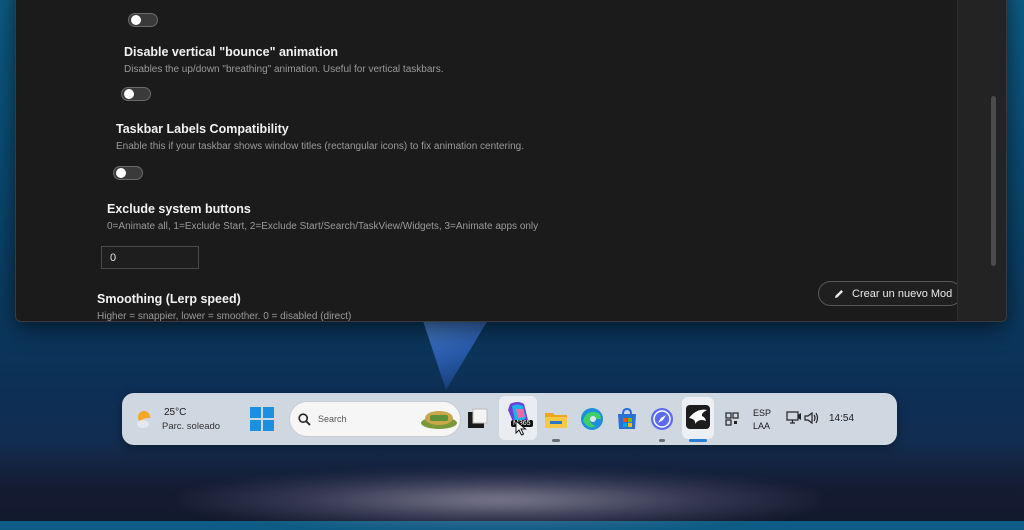 This screenshot has width=1024, height=530. Describe the element at coordinates (191, 426) in the screenshot. I see `weather-condition: Parc. soleado` at that location.